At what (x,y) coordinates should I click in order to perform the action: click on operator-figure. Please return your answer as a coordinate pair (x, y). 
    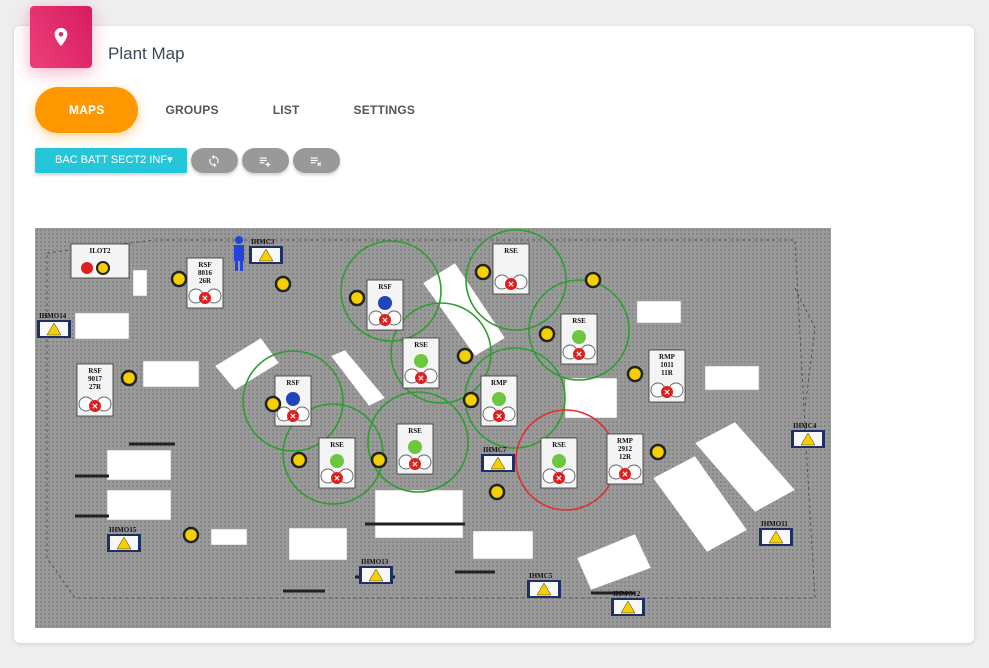
    Looking at the image, I should click on (239, 253).